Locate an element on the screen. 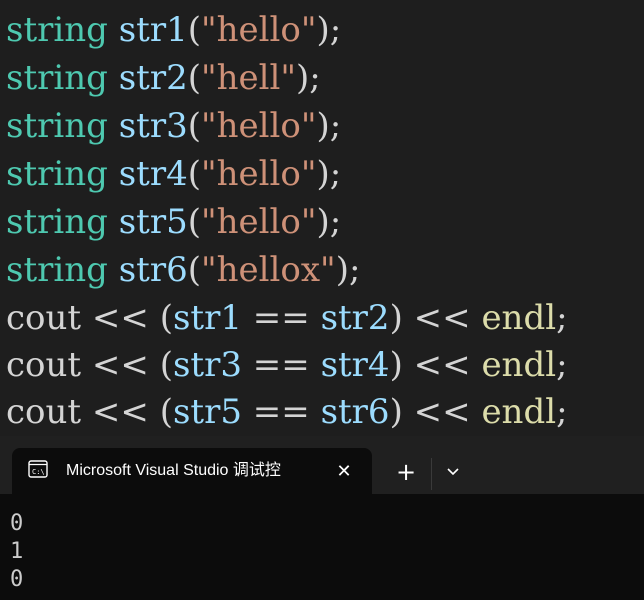  console-icon: C:\ is located at coordinates (38, 469).